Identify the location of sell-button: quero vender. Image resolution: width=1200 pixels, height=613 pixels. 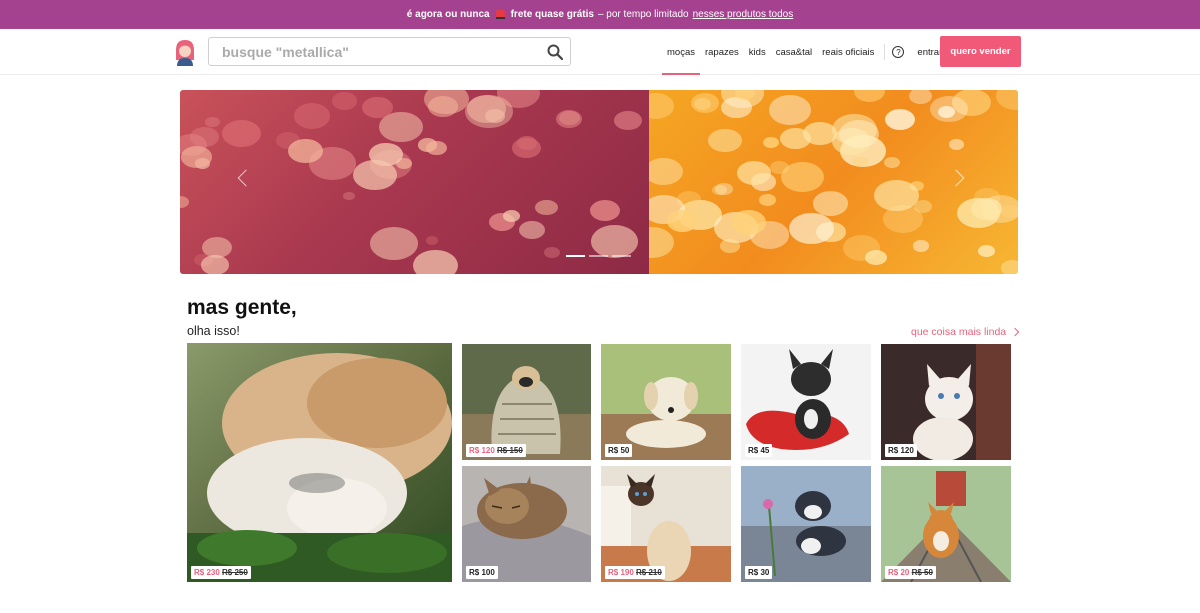
(980, 51).